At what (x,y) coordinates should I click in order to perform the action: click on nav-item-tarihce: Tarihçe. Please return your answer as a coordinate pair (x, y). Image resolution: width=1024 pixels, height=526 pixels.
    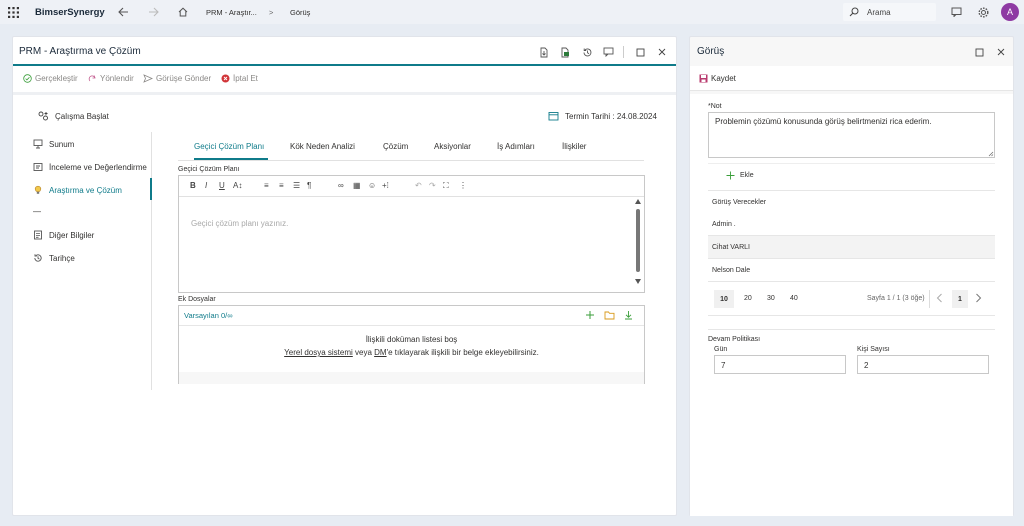
    Looking at the image, I should click on (54, 258).